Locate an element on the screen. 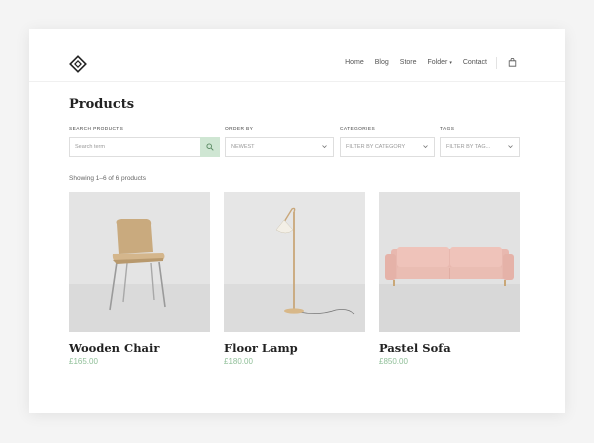 The image size is (594, 443). search-input: Search term is located at coordinates (135, 147).